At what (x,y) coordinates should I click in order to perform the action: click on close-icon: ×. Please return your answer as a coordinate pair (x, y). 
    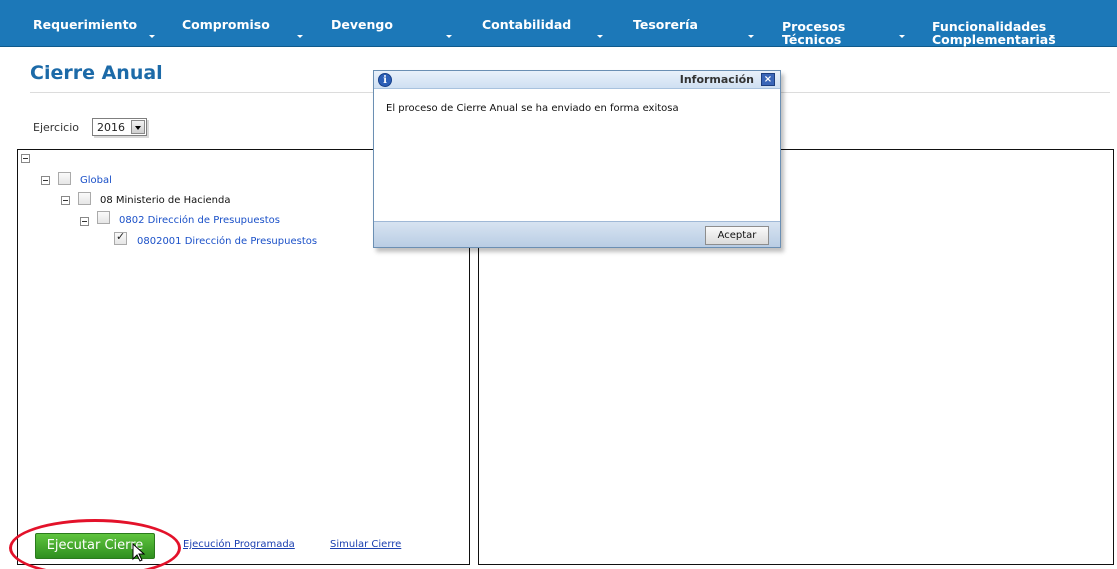
    Looking at the image, I should click on (768, 79).